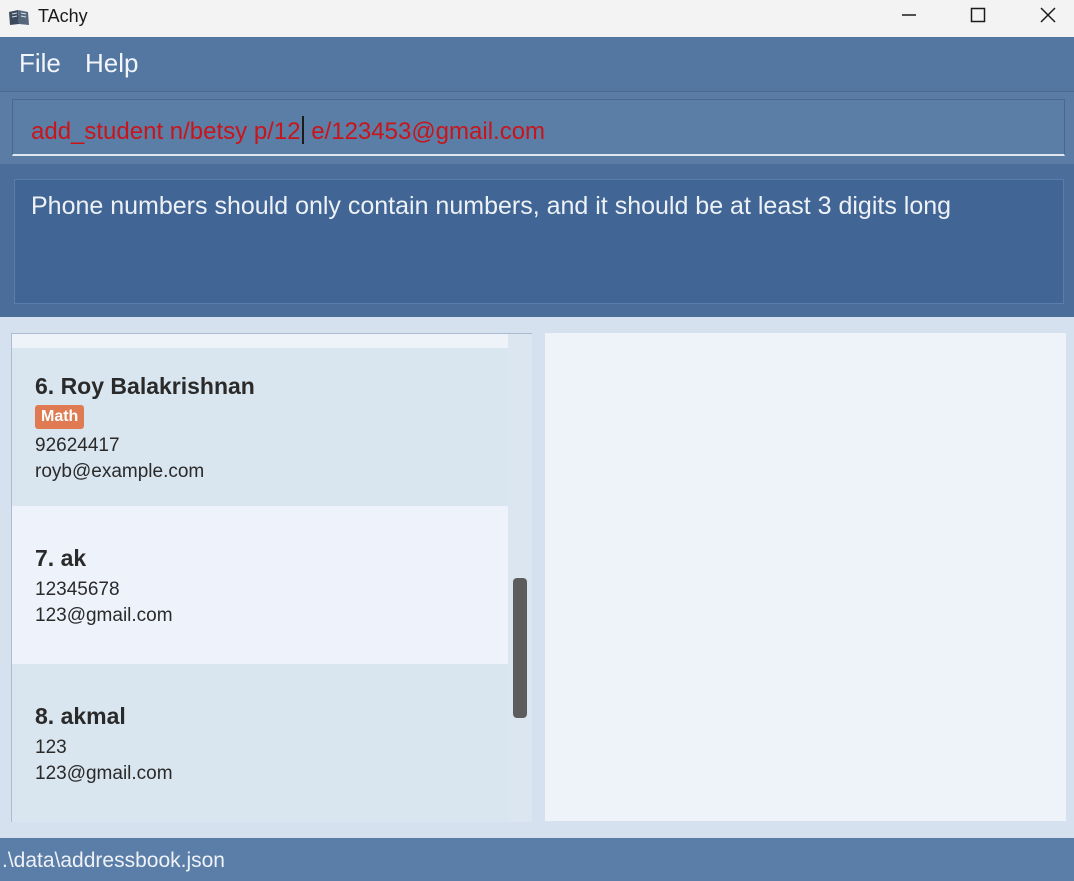 The width and height of the screenshot is (1074, 881). What do you see at coordinates (260, 743) in the screenshot?
I see `student-card: 8. akmal 123 123@gmail.com` at bounding box center [260, 743].